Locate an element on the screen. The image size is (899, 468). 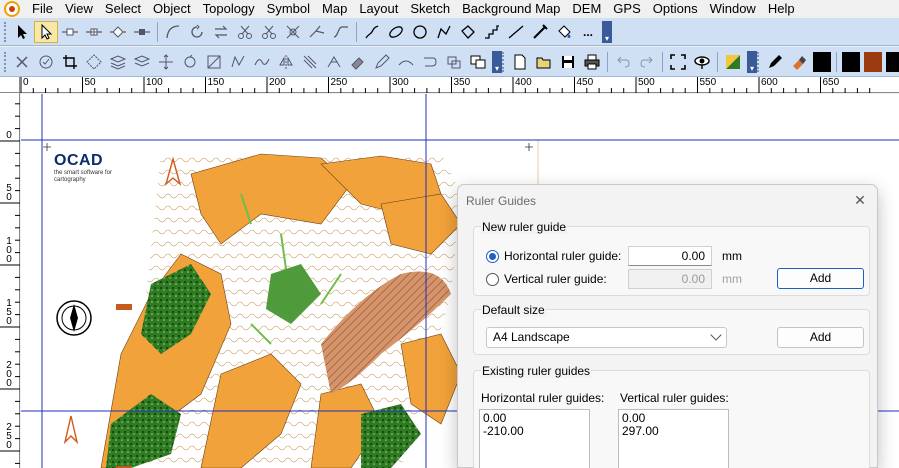
menu-window: Window is located at coordinates (733, 9).